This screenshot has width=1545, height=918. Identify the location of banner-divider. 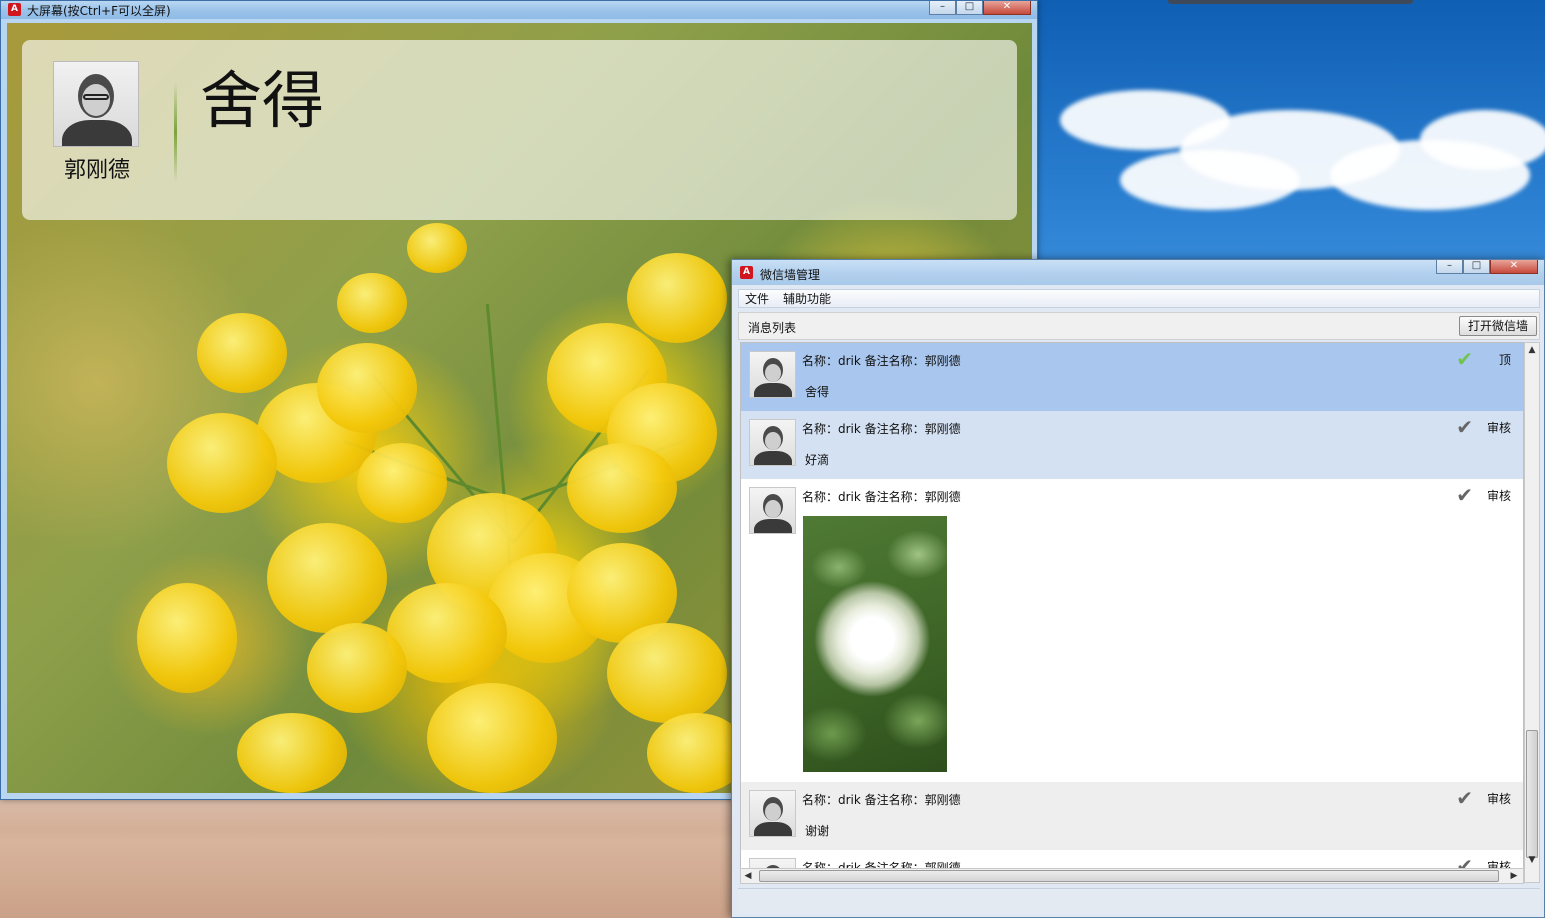
(175, 132).